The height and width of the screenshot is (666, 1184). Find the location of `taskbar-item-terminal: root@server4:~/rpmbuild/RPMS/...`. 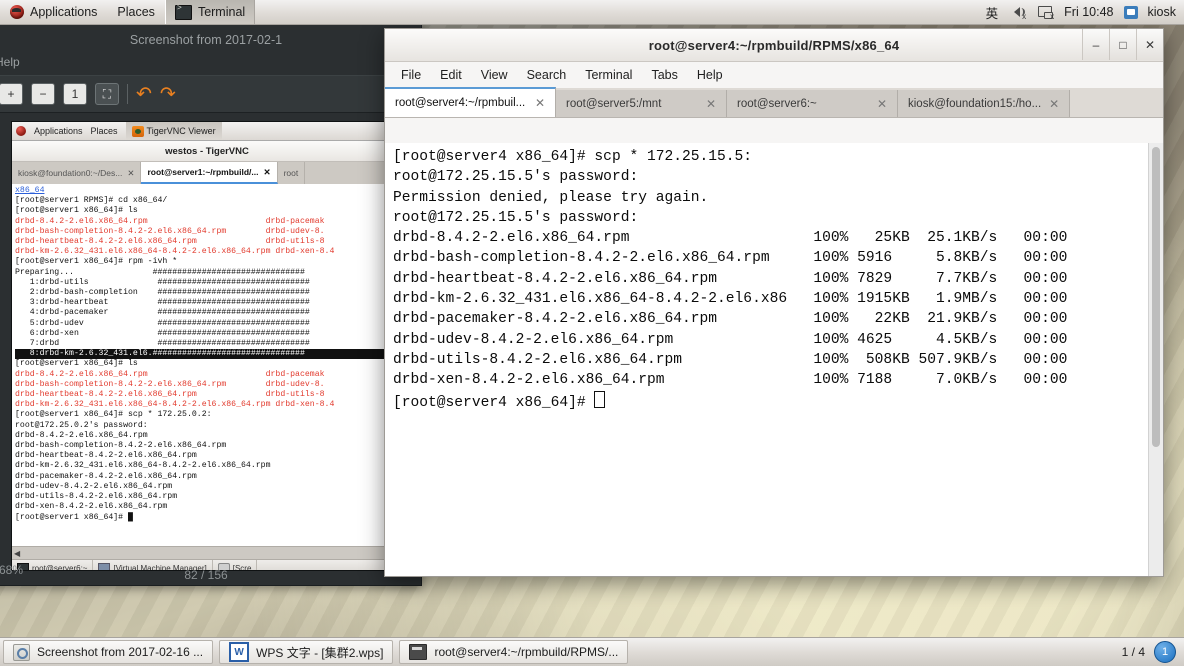

taskbar-item-terminal: root@server4:~/rpmbuild/RPMS/... is located at coordinates (514, 652).